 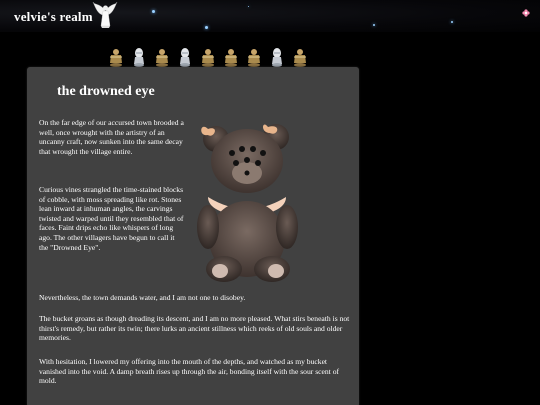 What do you see at coordinates (105, 14) in the screenshot?
I see `angel-icon` at bounding box center [105, 14].